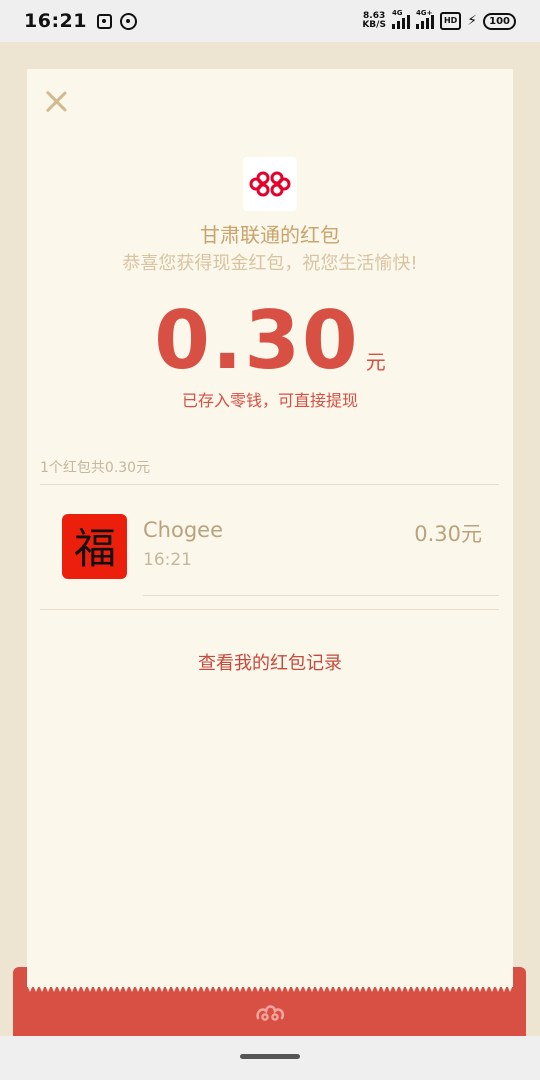  Describe the element at coordinates (116, 21) in the screenshot. I see `status-notification-icons` at that location.